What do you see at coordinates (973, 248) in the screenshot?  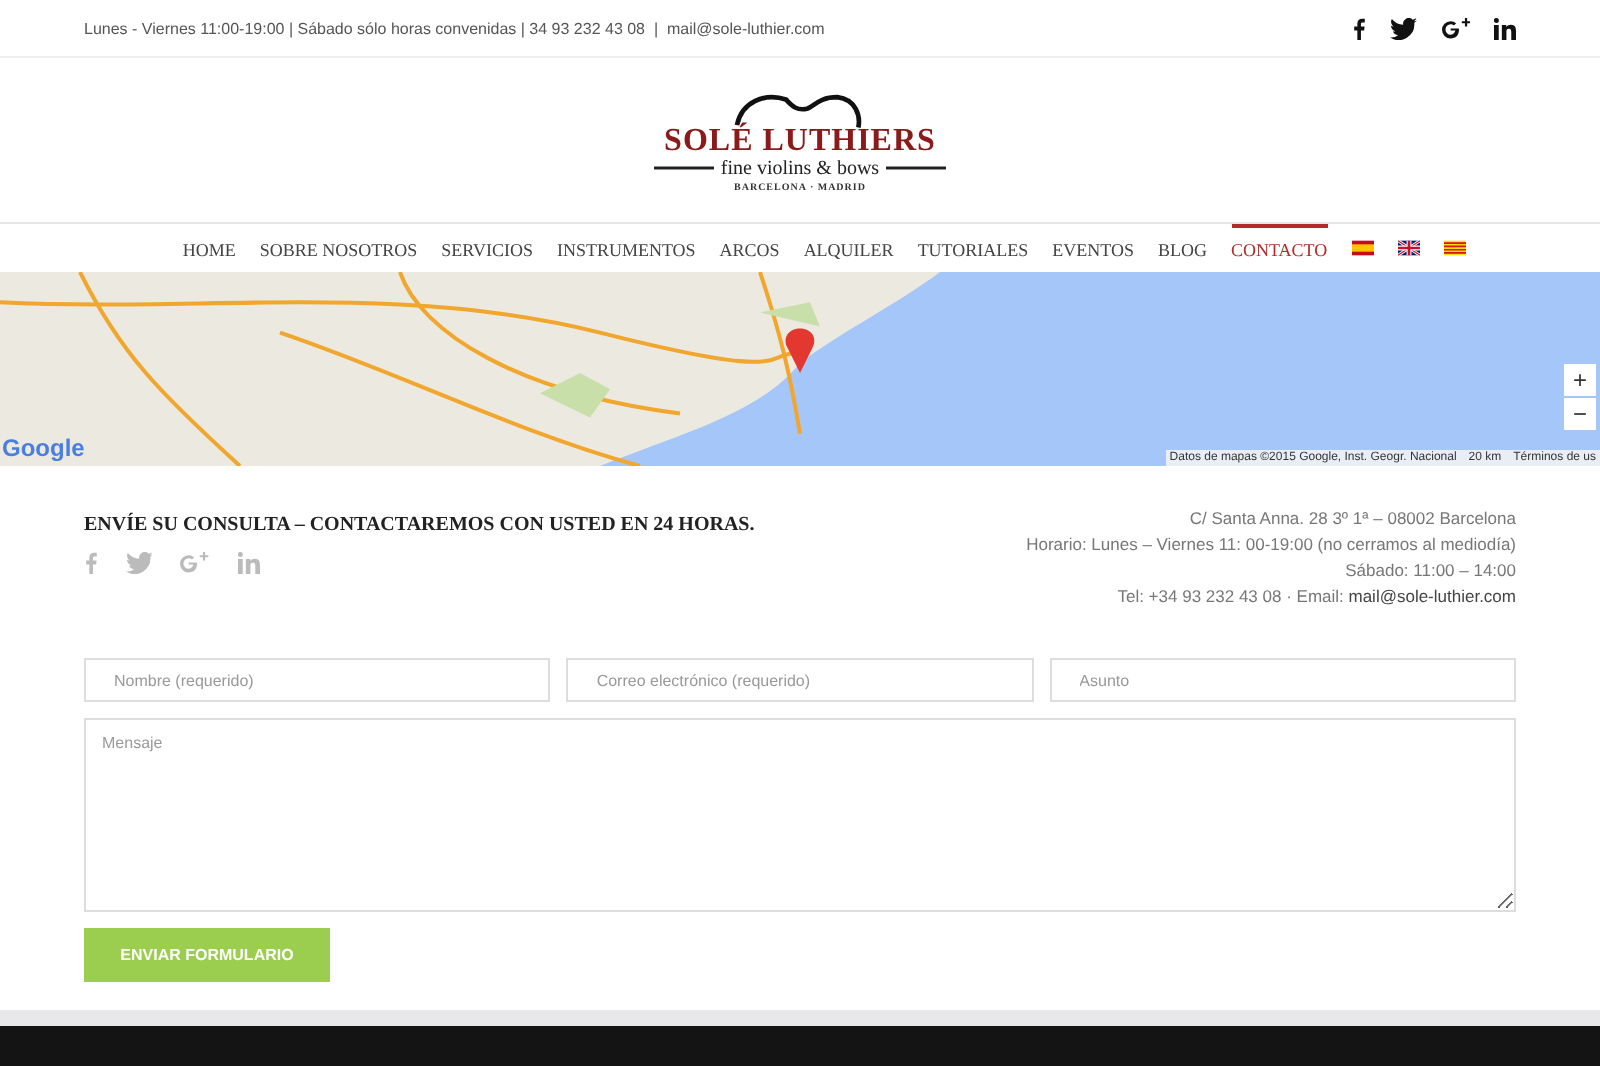 I see `nav-link: TUTORIALES` at bounding box center [973, 248].